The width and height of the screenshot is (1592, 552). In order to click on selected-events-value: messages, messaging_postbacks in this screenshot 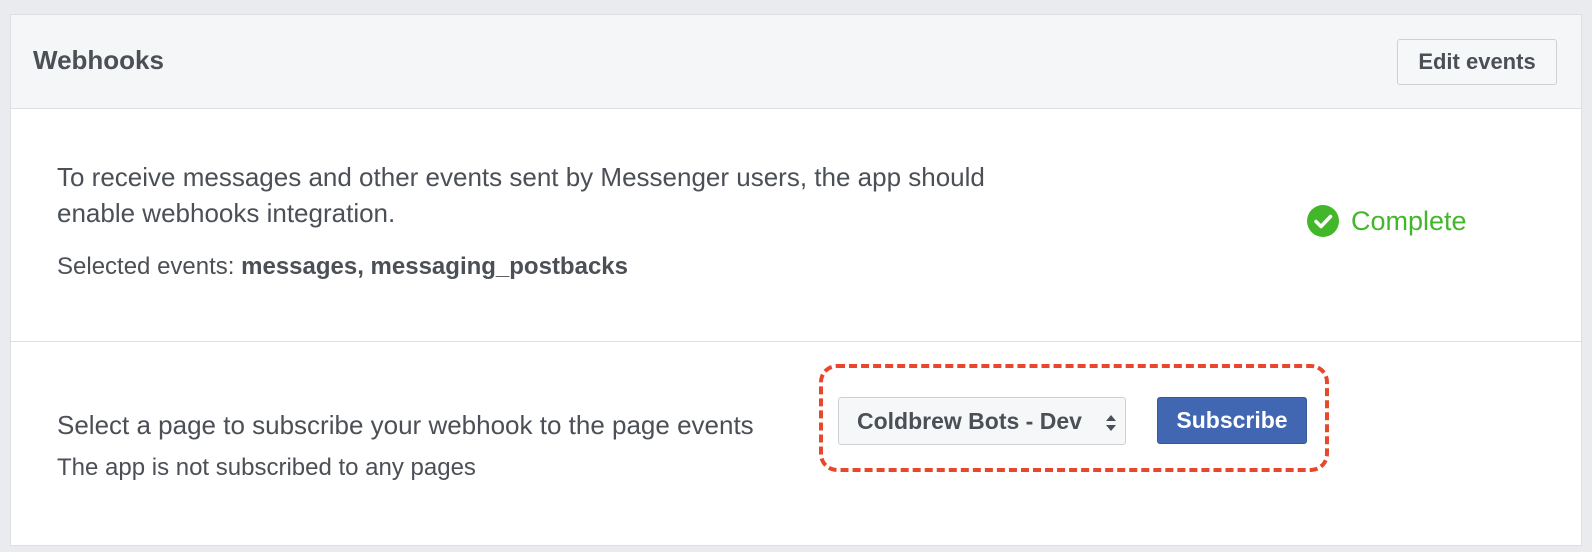, I will do `click(434, 266)`.